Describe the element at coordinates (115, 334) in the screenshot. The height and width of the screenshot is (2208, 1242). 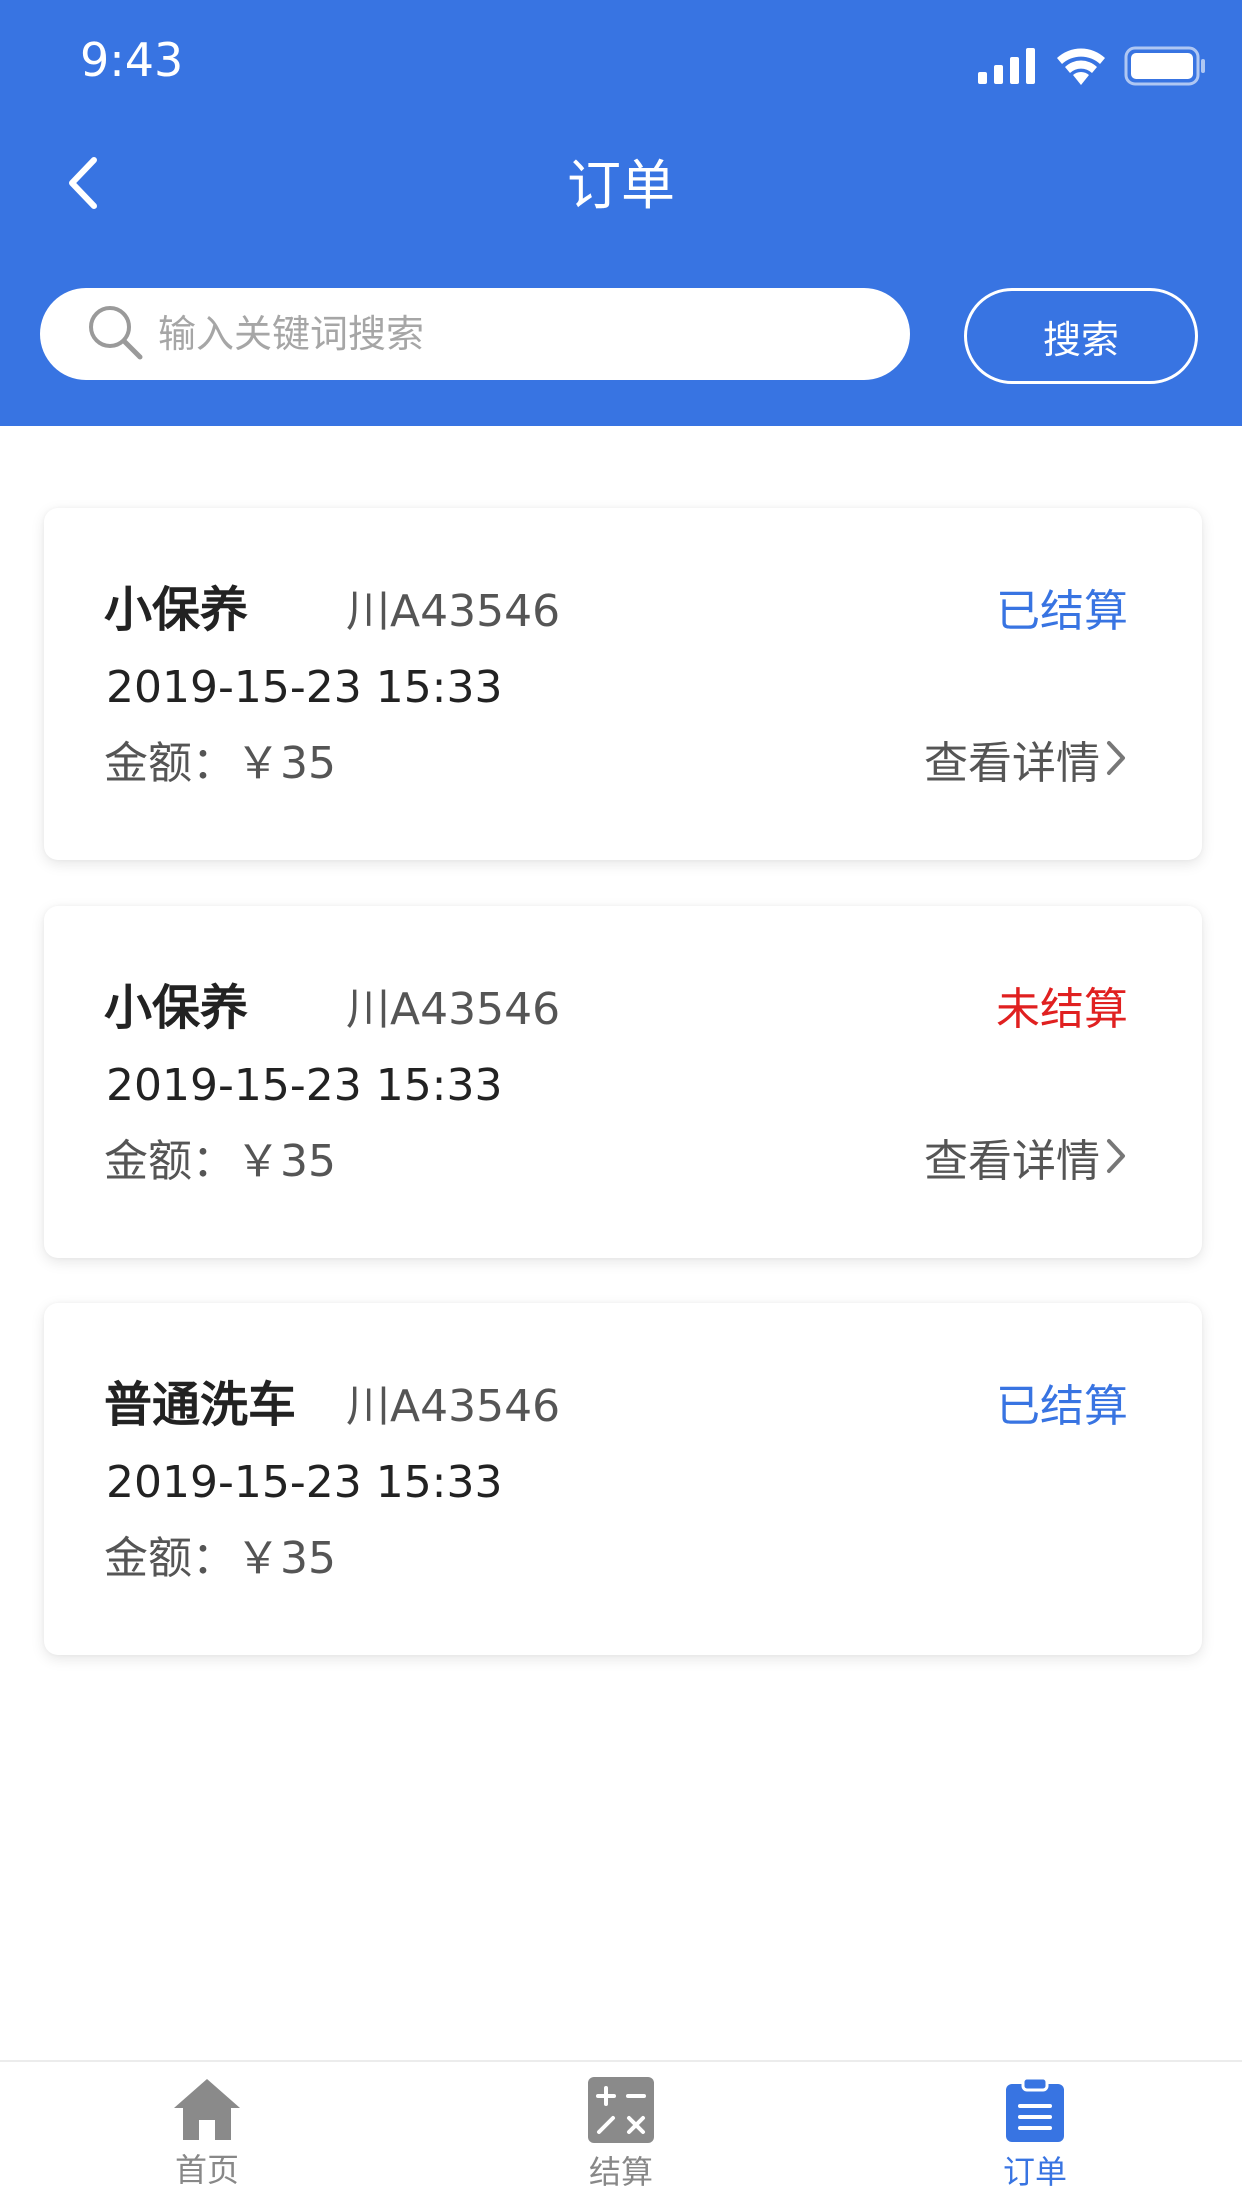
I see `search-icon` at that location.